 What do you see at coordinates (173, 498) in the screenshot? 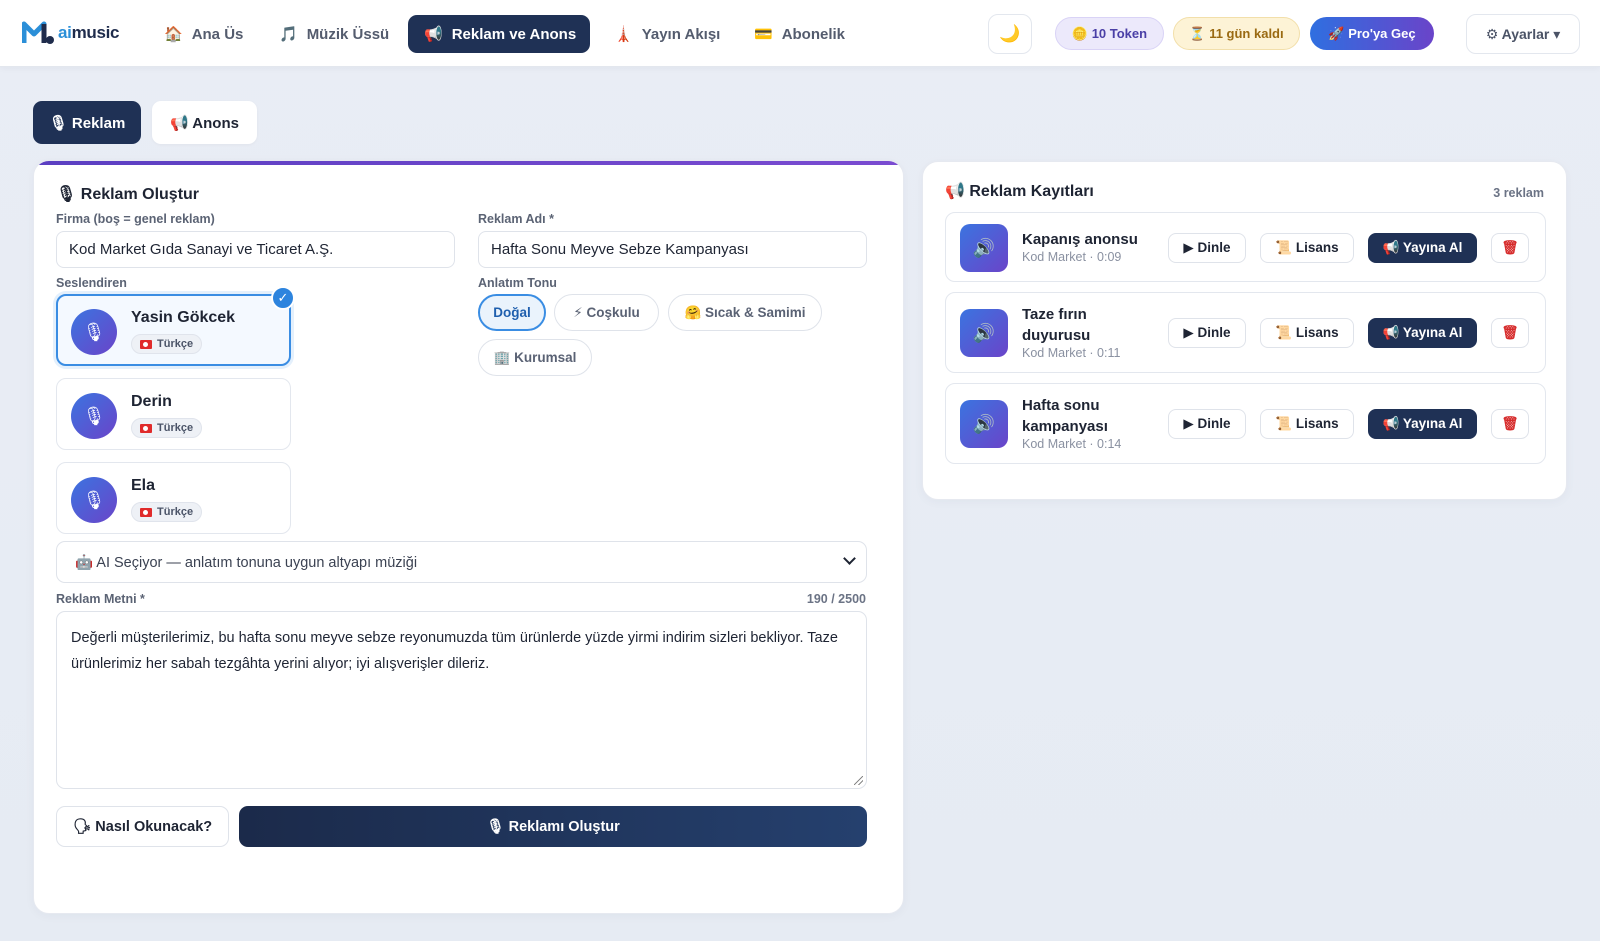
I see `voice-option-ela: 🎙 Ela Türkçe` at bounding box center [173, 498].